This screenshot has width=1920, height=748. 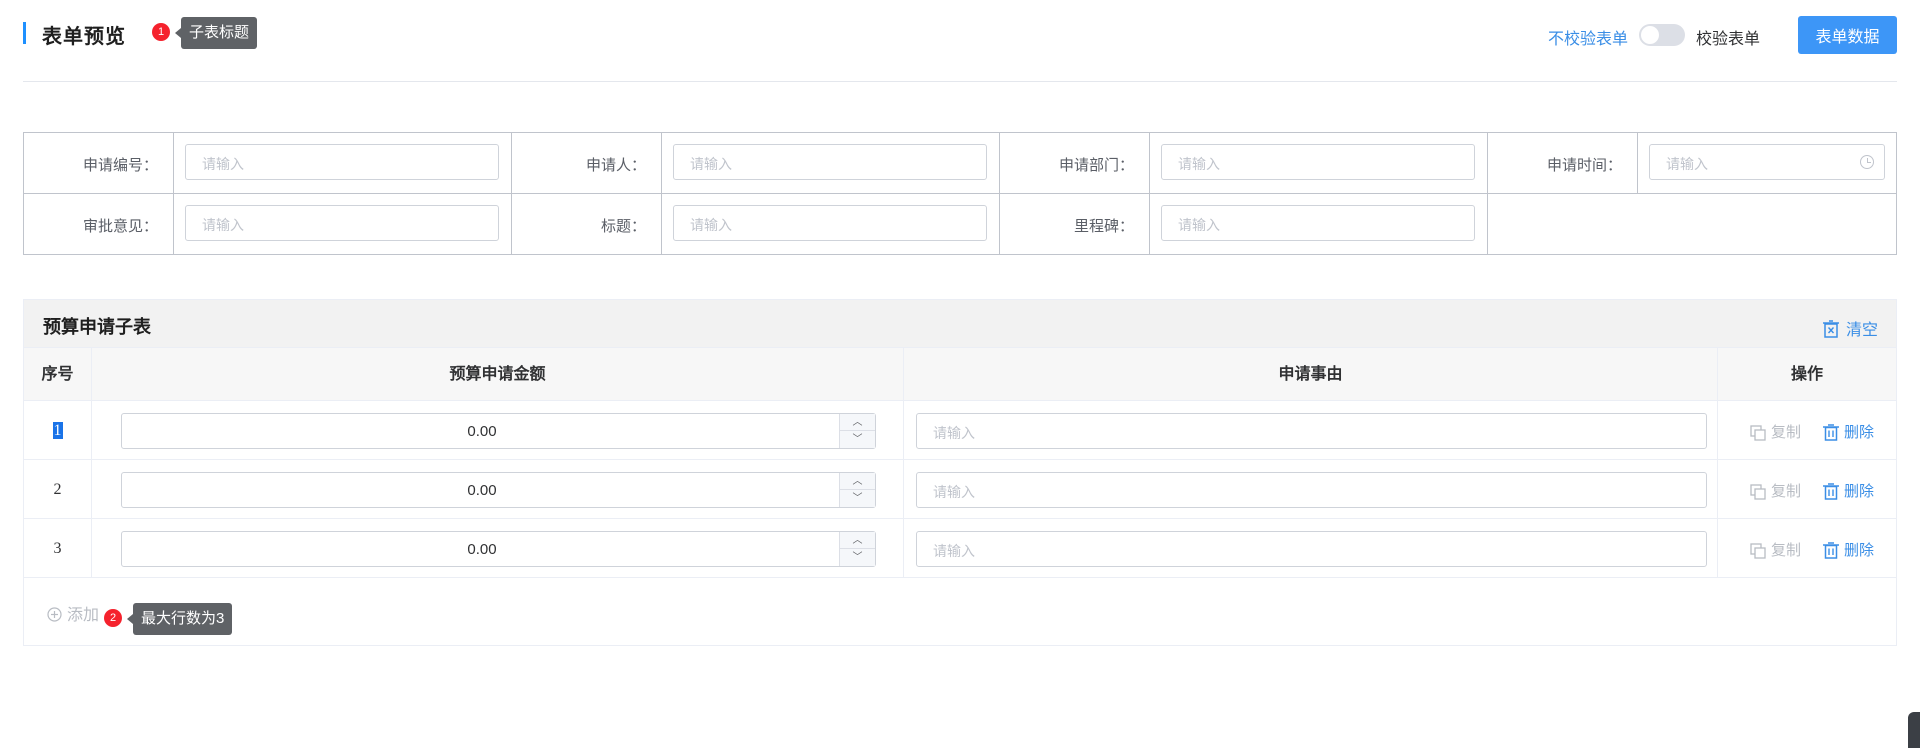 I want to click on field-label-apply-time: 申请时间：, so click(x=1584, y=165).